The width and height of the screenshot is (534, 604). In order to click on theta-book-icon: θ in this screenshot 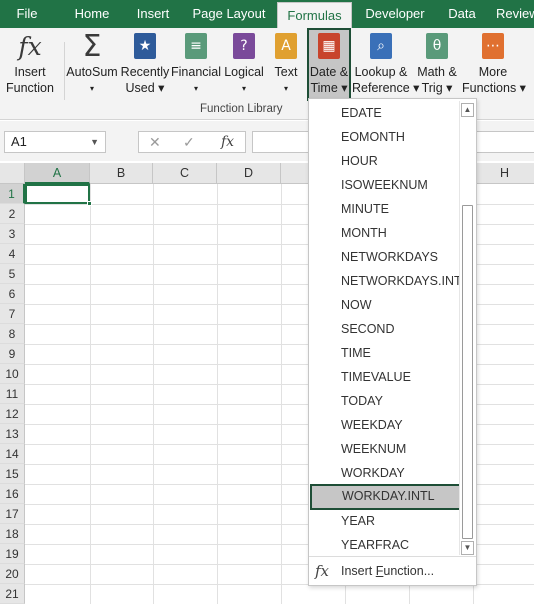, I will do `click(437, 47)`.